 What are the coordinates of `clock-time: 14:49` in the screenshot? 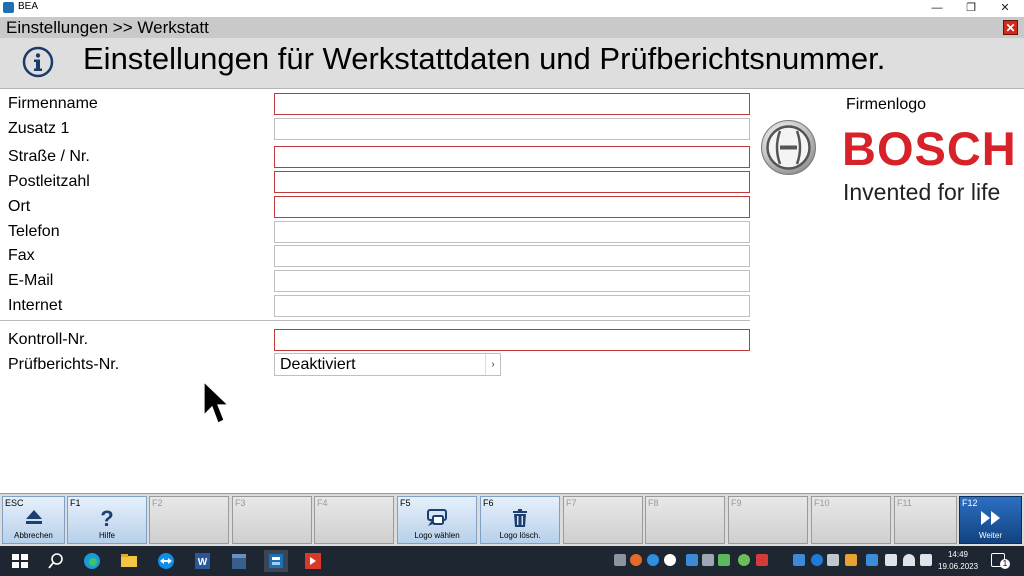 It's located at (958, 554).